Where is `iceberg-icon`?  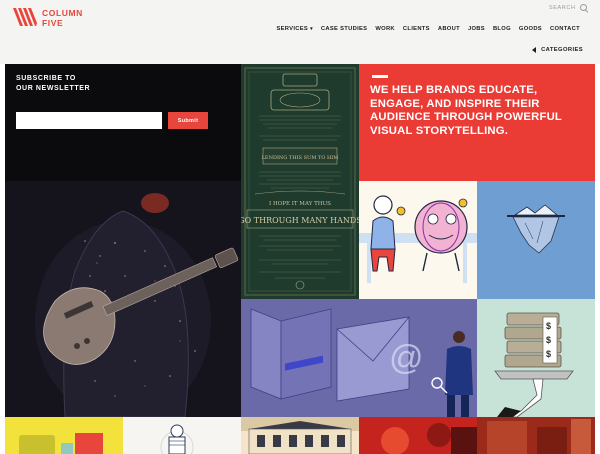
iceberg-icon is located at coordinates (536, 229).